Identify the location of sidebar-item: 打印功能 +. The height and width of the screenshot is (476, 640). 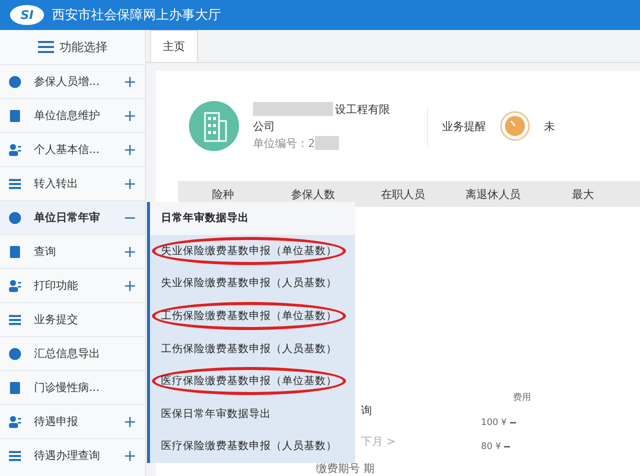
(72, 285).